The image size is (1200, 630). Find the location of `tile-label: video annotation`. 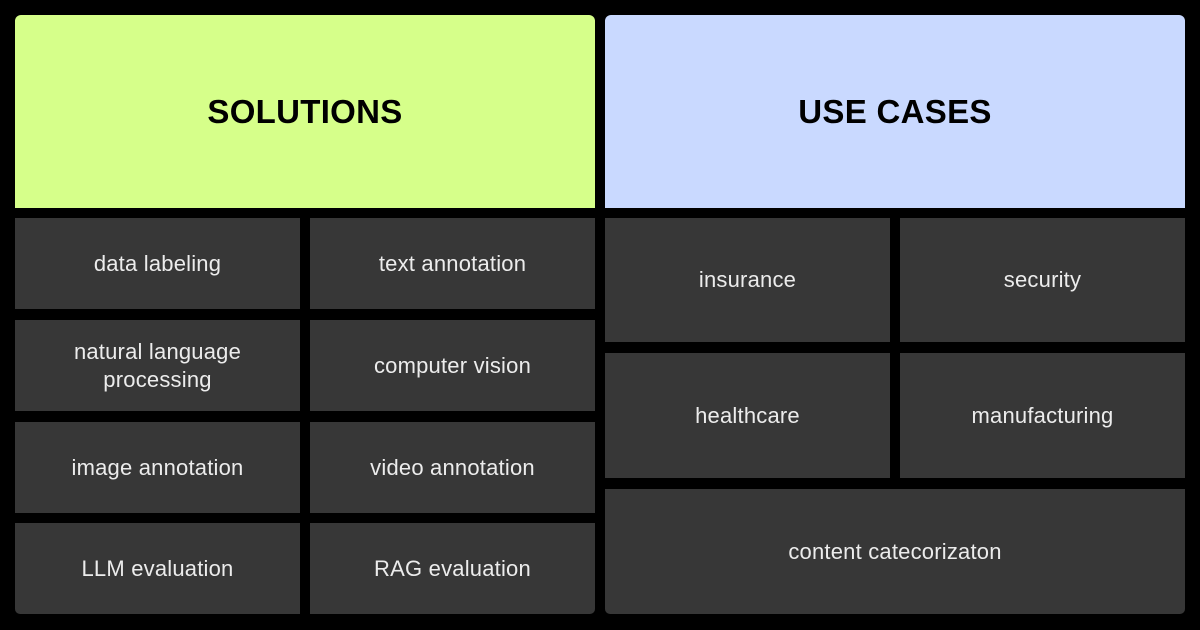

tile-label: video annotation is located at coordinates (452, 467).